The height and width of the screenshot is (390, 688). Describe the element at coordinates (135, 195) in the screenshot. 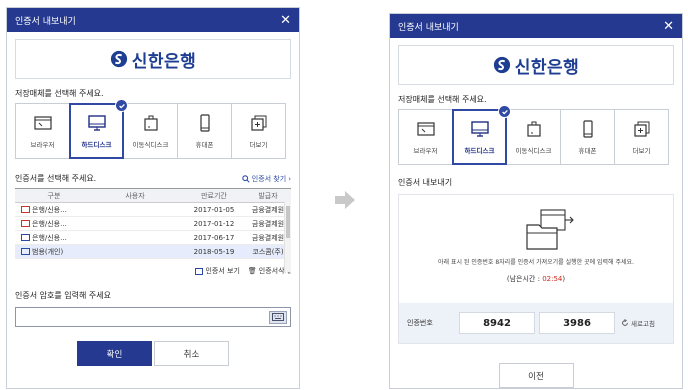

I see `col-header: 사용자` at that location.